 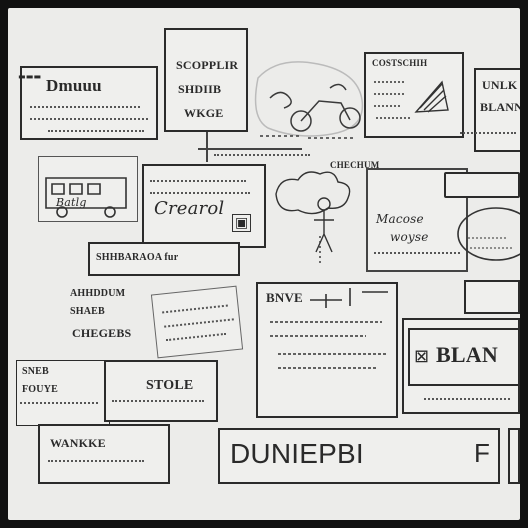 I want to click on panel-right-mid-line2: Macose, so click(x=400, y=219).